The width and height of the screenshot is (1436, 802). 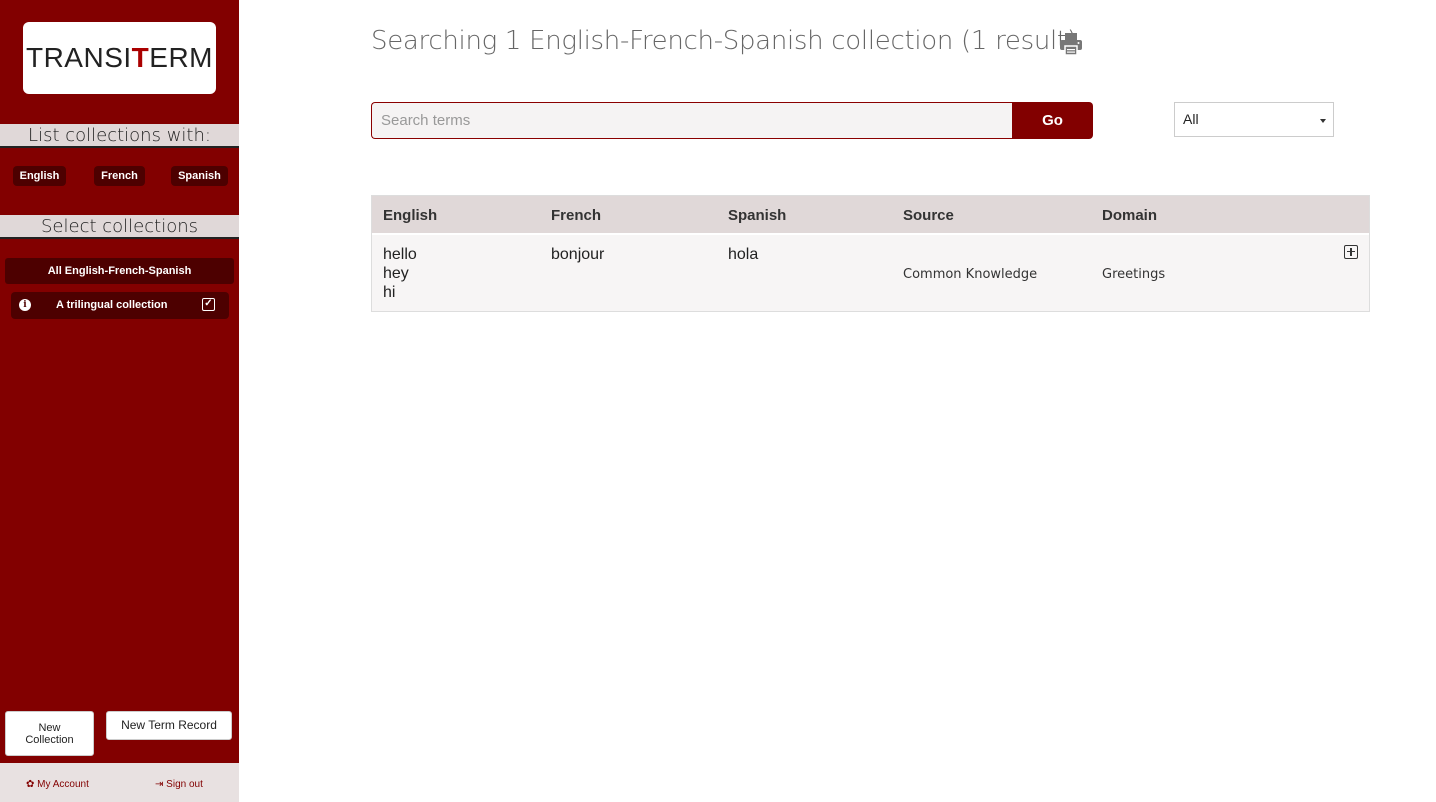 I want to click on table-header: English French Spanish Source Domain, so click(x=870, y=214).